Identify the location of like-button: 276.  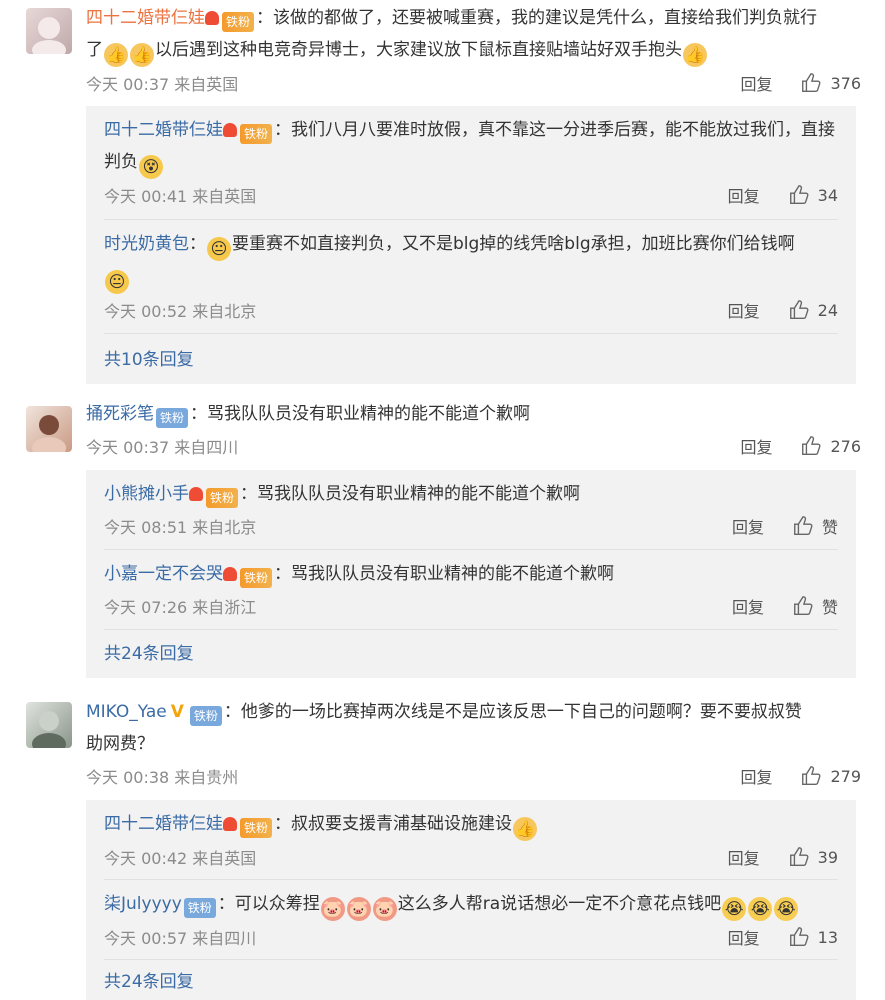
(830, 446).